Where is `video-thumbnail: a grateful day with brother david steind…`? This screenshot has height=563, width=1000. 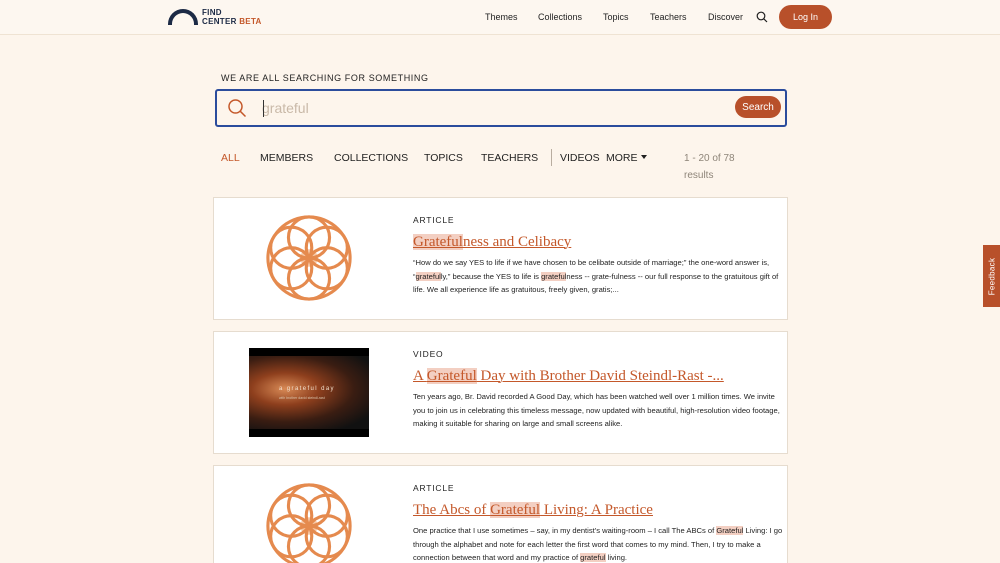
video-thumbnail: a grateful day with brother david steind… is located at coordinates (309, 392).